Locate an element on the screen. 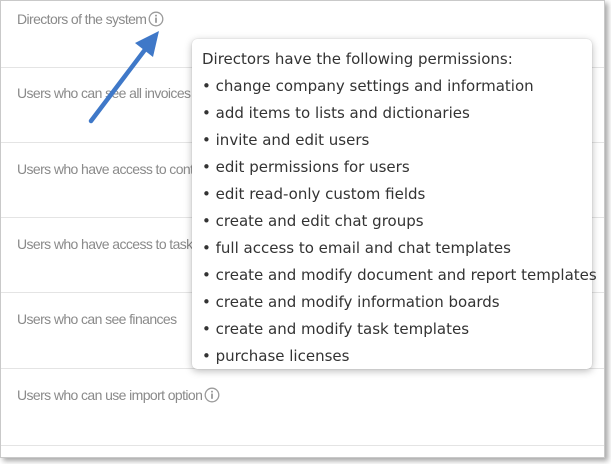 This screenshot has height=464, width=611. tooltip-permission-text: create and modify task templates is located at coordinates (342, 329).